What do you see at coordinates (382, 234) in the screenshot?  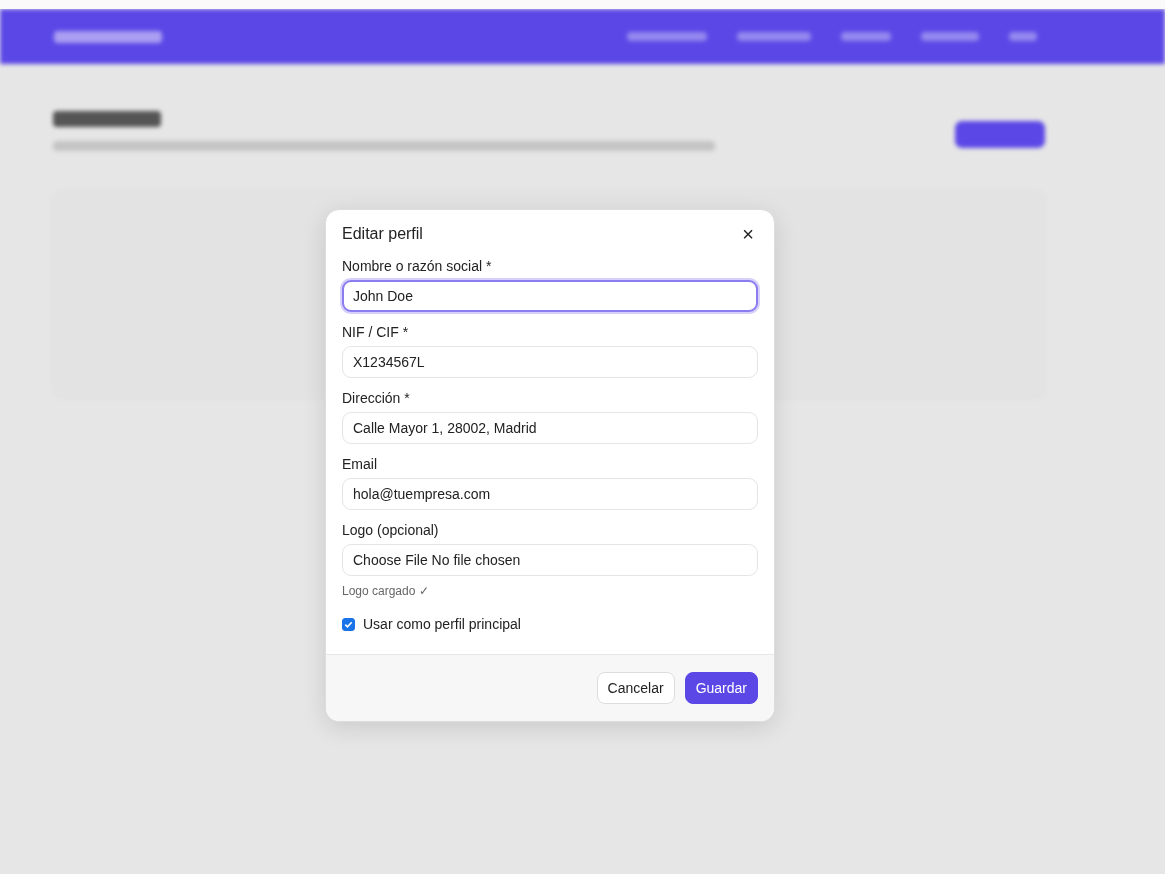 I see `dialog-title: Editar perfil` at bounding box center [382, 234].